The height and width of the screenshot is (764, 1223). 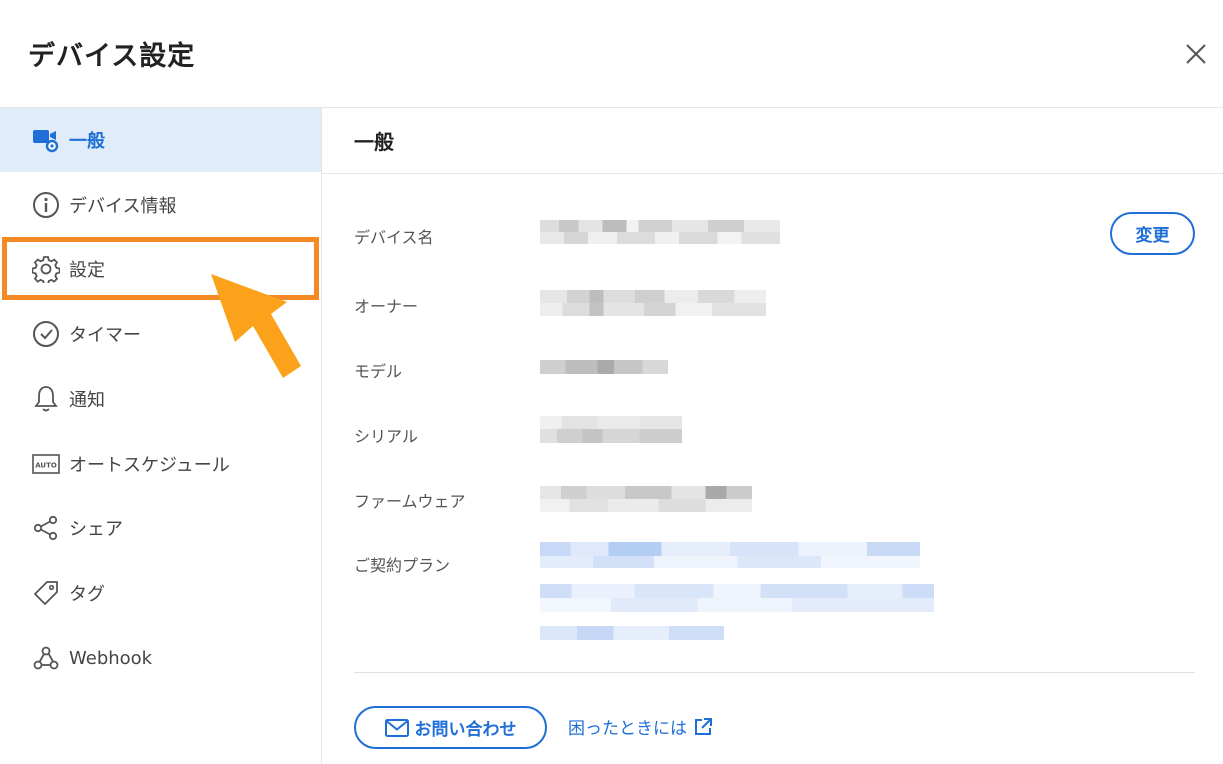 What do you see at coordinates (627, 729) in the screenshot?
I see `help-link-label: 困ったときには` at bounding box center [627, 729].